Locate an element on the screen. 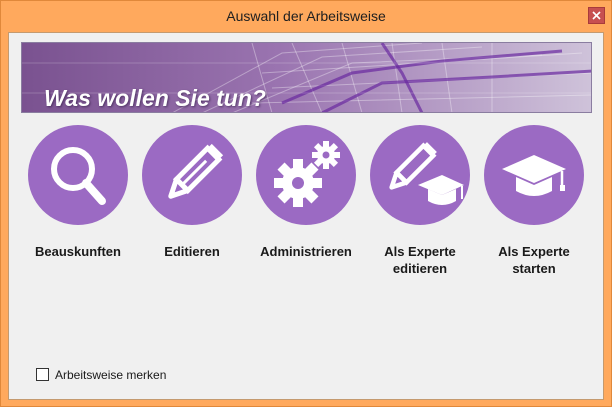 The image size is (612, 407). remember-mode-label: Arbeitsweise merken is located at coordinates (111, 375).